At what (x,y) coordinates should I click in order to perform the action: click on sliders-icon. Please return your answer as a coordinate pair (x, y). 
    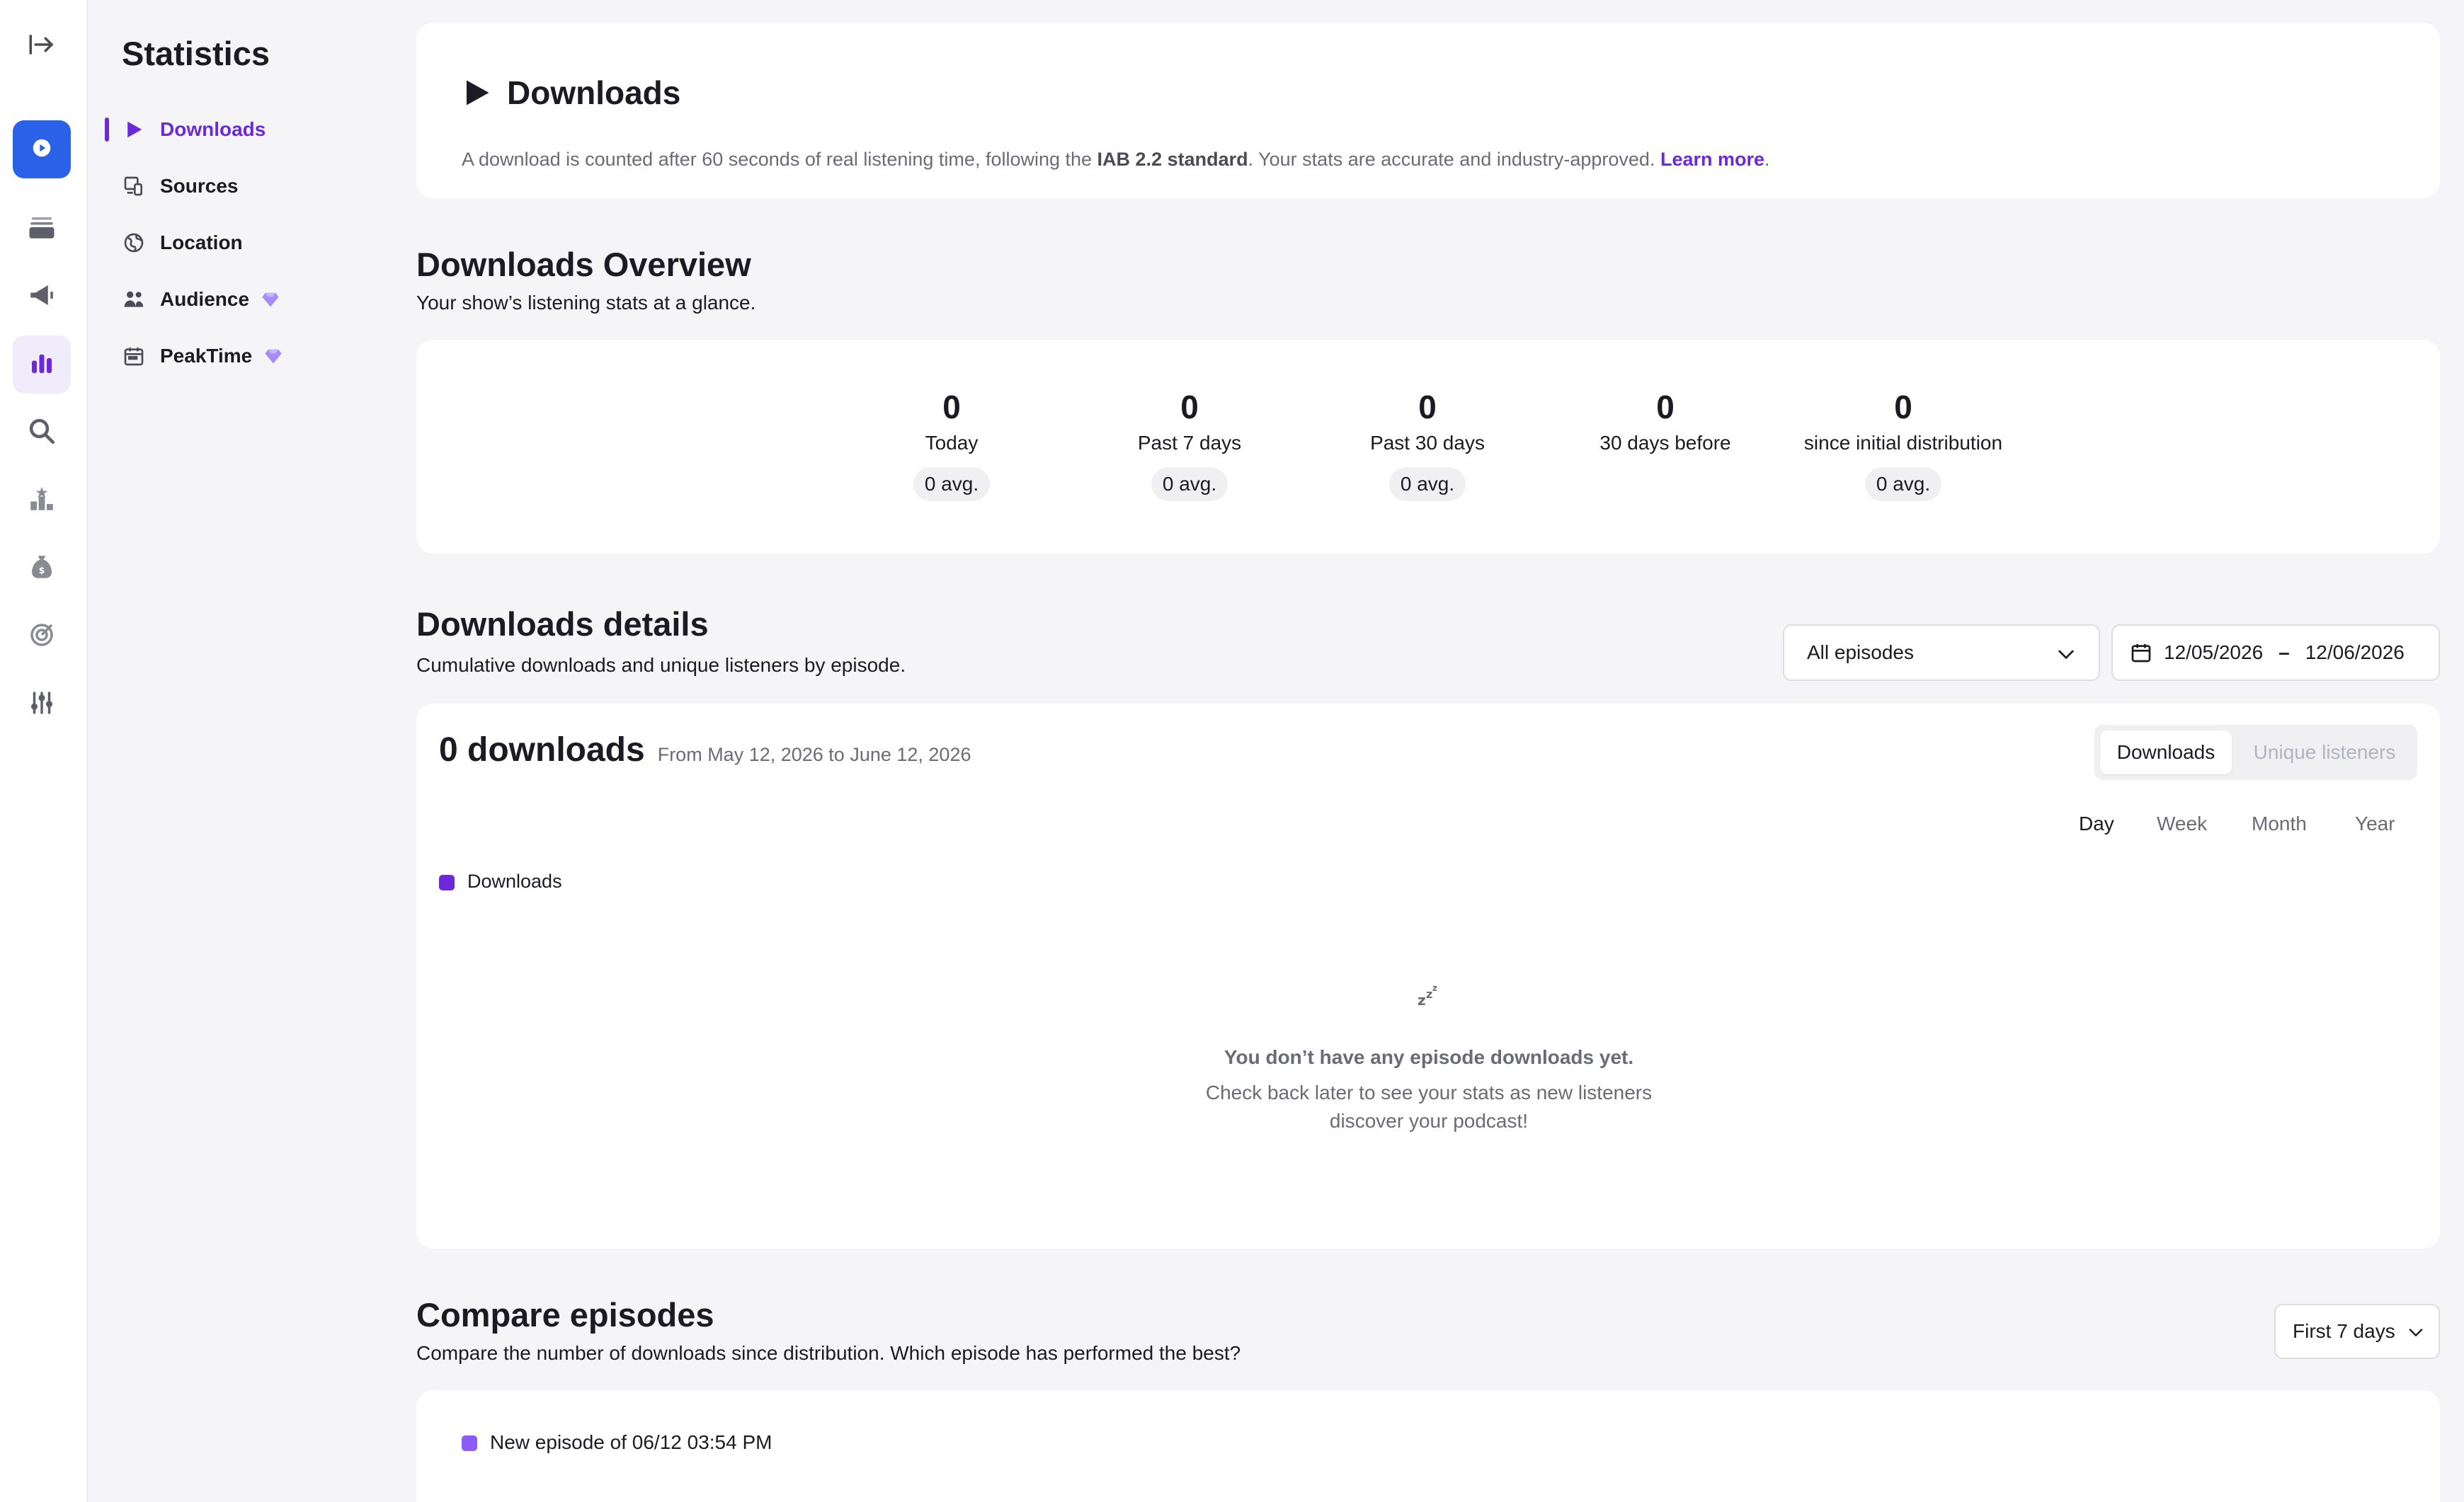
    Looking at the image, I should click on (42, 704).